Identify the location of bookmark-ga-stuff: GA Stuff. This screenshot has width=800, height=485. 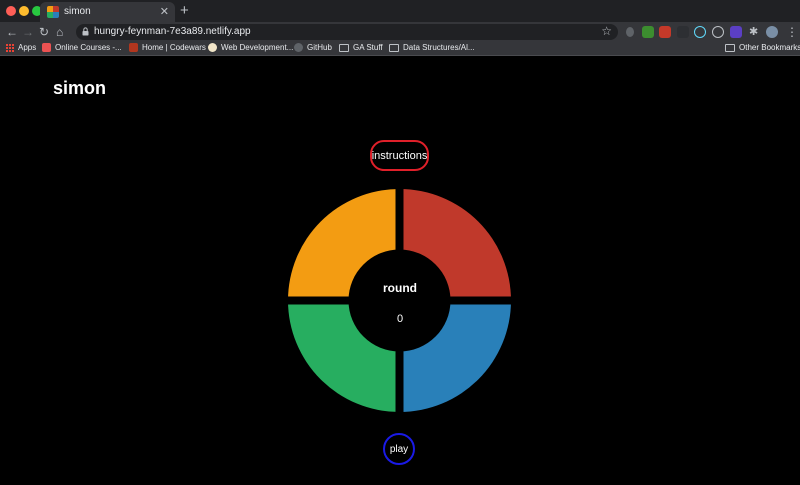
(361, 47).